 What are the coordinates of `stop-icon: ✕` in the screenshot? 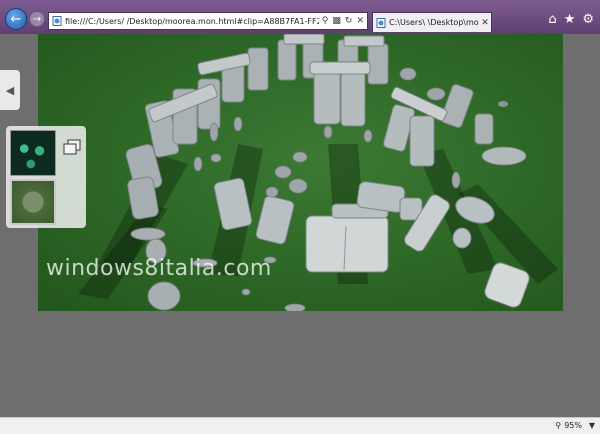 It's located at (360, 21).